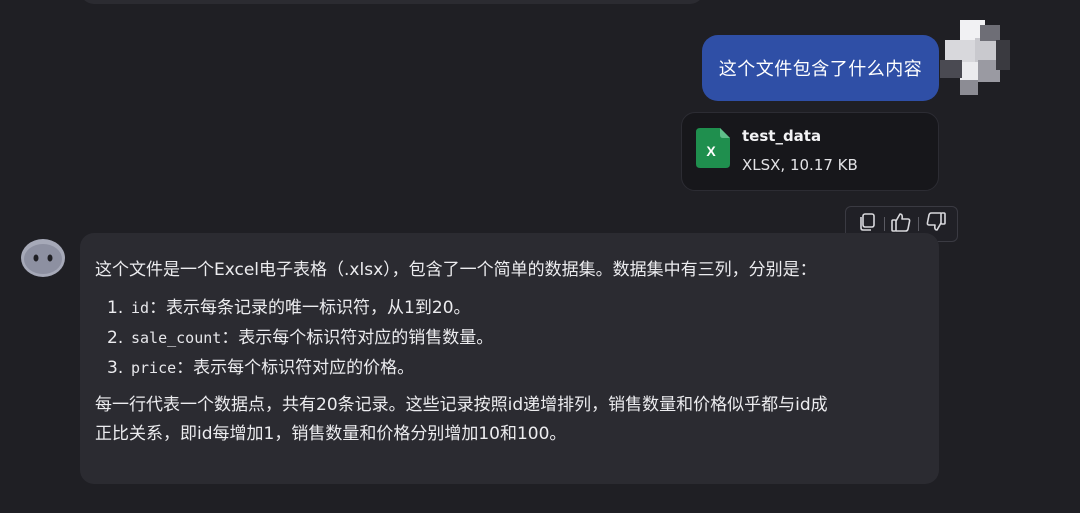  Describe the element at coordinates (310, 308) in the screenshot. I see `list-item-text: ：表示每条记录的唯一标识符，从1到20。` at that location.